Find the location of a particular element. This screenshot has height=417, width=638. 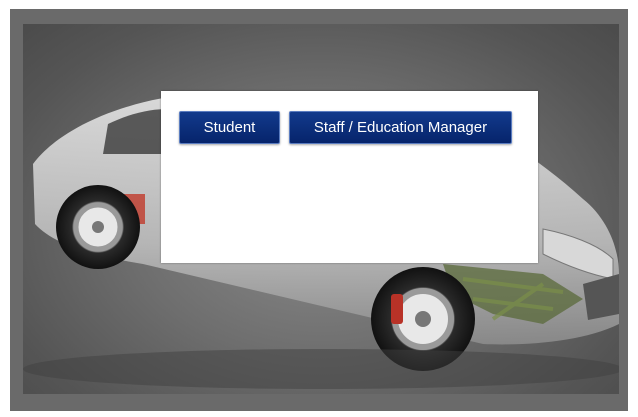

staff-education-manager-button: Staff / Education Manager is located at coordinates (400, 127).